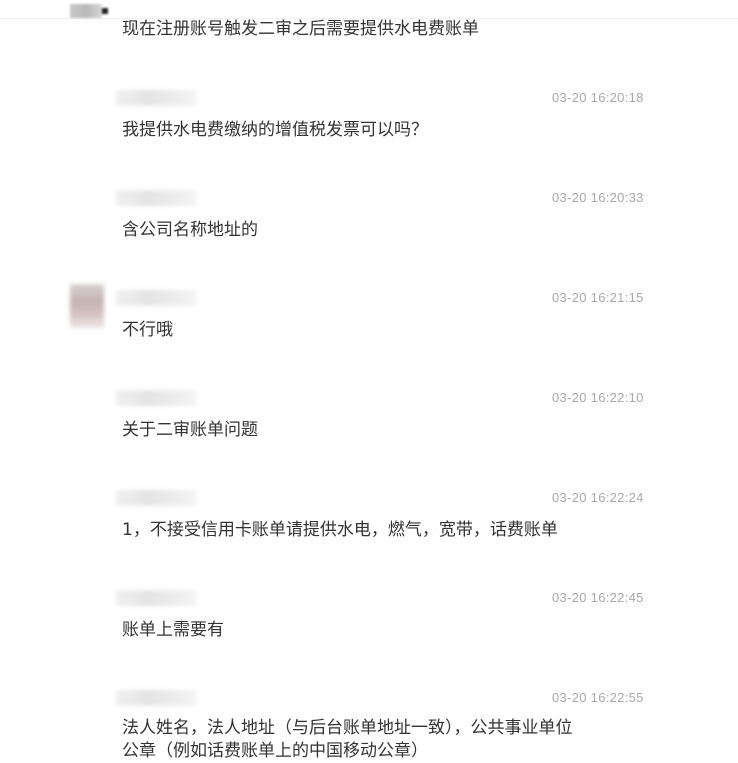  Describe the element at coordinates (275, 130) in the screenshot. I see `message-text: 我提供水电费缴纳的增值税发票可以吗？` at that location.